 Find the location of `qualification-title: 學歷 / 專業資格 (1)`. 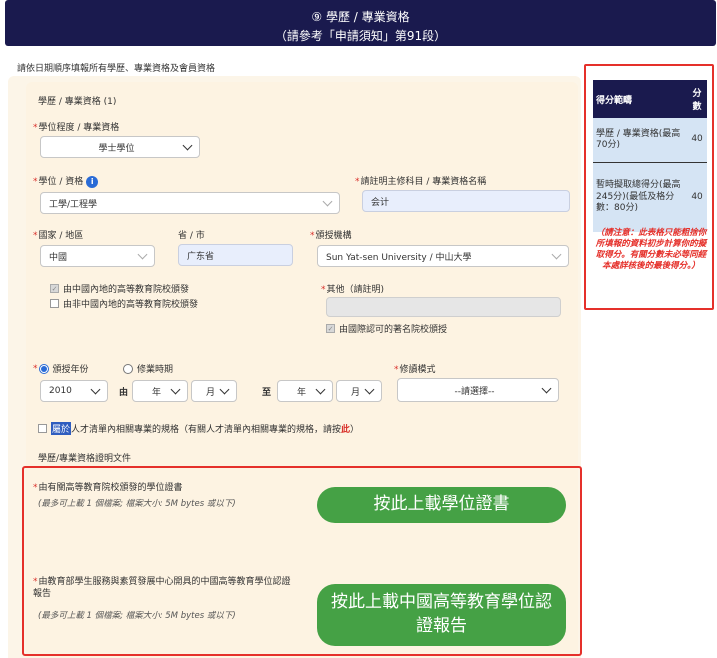

qualification-title: 學歷 / 專業資格 (1) is located at coordinates (77, 102).